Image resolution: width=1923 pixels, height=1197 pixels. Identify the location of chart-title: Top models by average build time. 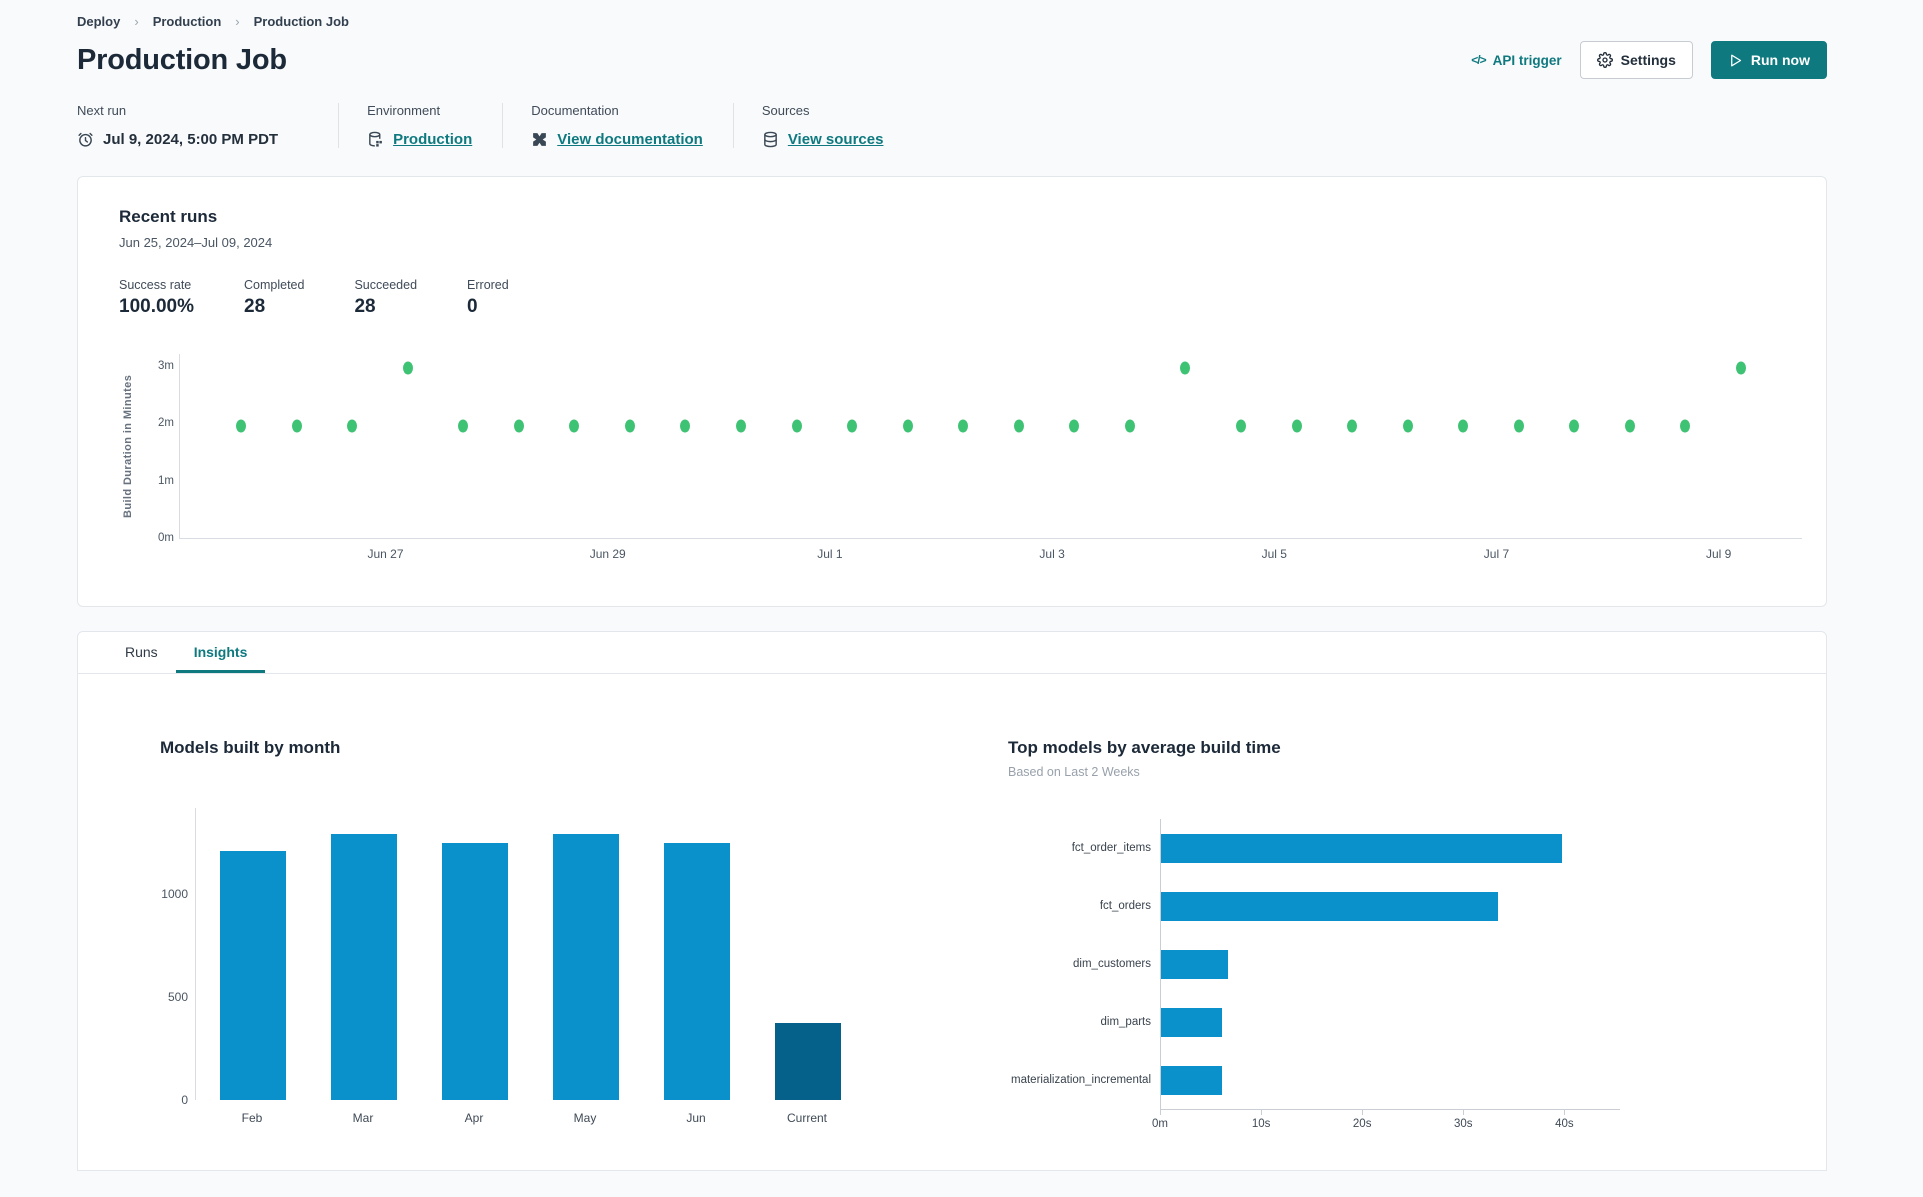
(1144, 747).